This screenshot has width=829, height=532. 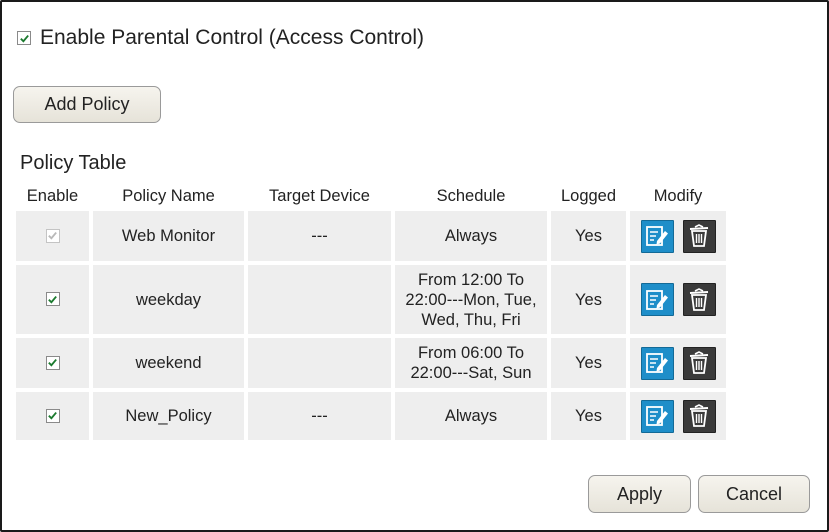 I want to click on schedule: From 06:00 To 22:00---Sat, Sun, so click(x=471, y=363).